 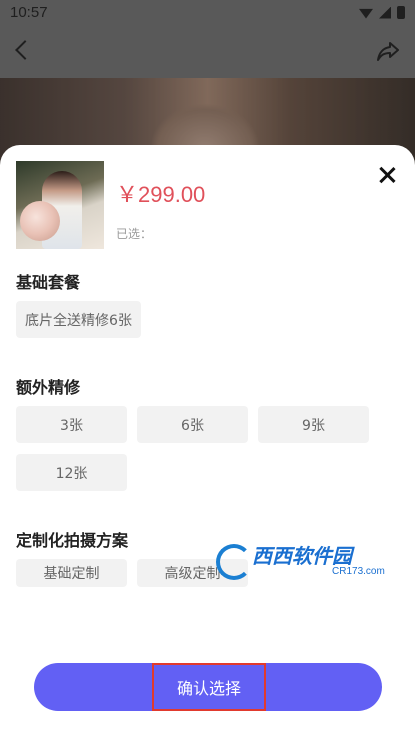 What do you see at coordinates (40, 221) in the screenshot?
I see `thumb-flowers` at bounding box center [40, 221].